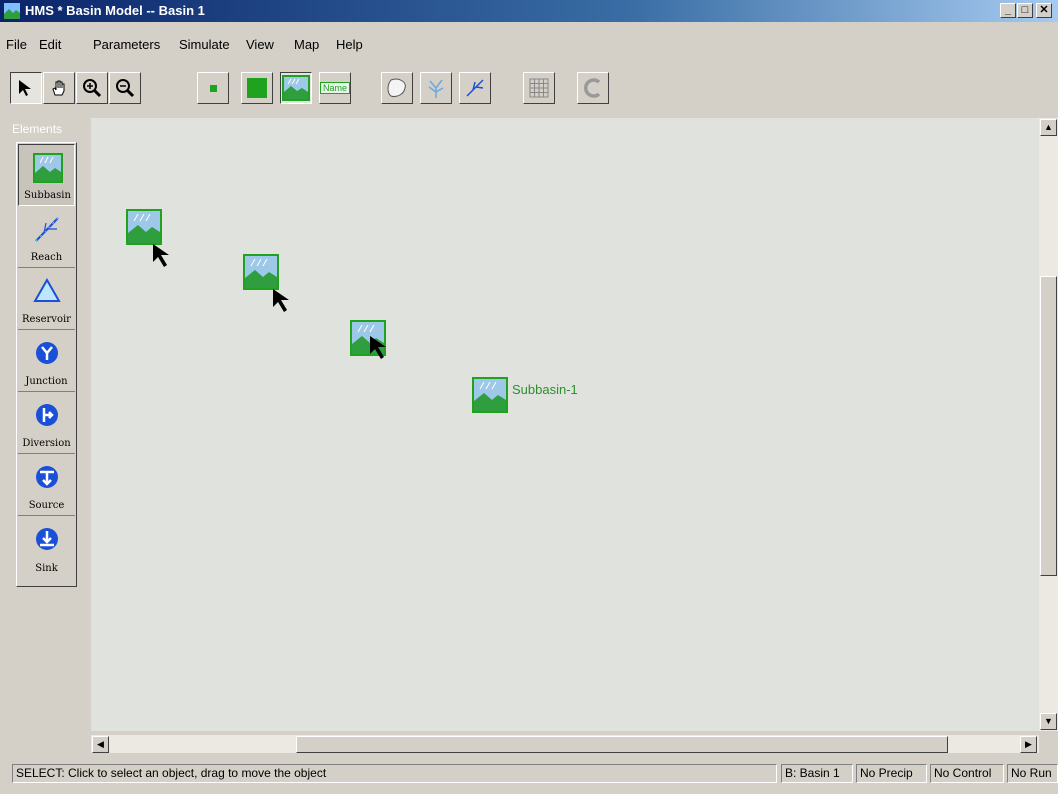 This screenshot has width=1058, height=794. I want to click on horizontal-scrollbar: ◀ ▶, so click(565, 744).